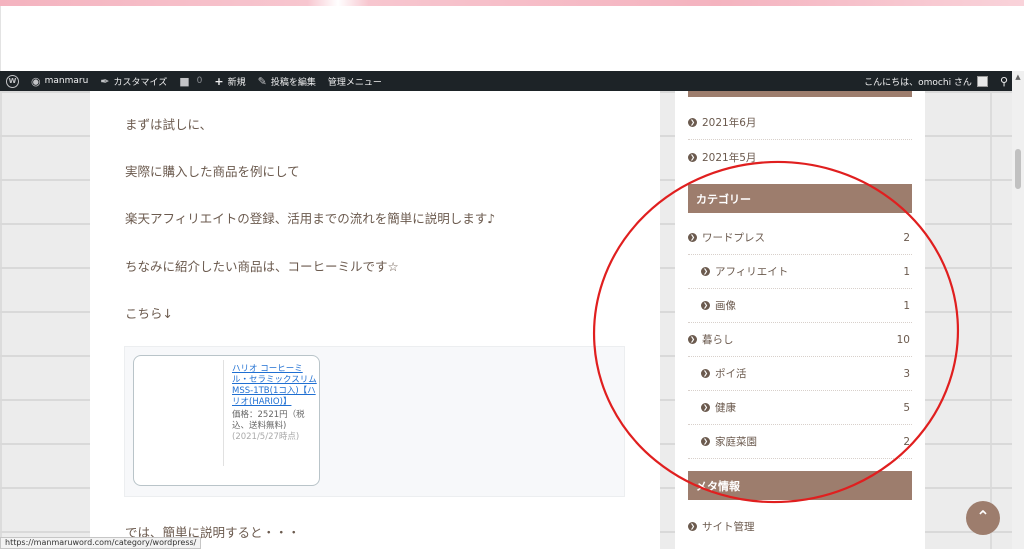 The width and height of the screenshot is (1024, 549). I want to click on meta-label: サイト管理, so click(728, 526).